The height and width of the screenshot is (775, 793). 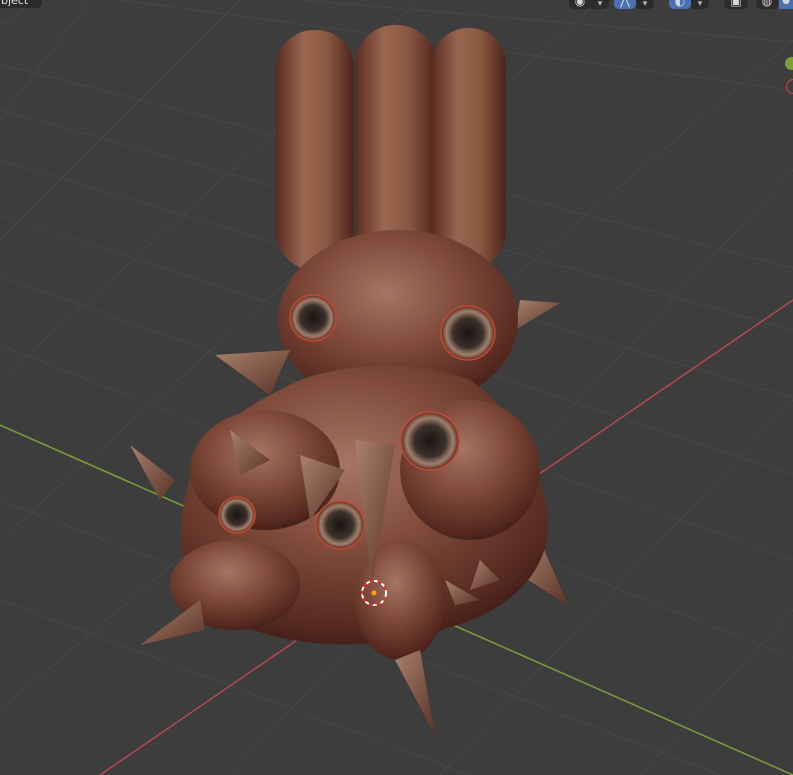 I want to click on overlay-dropdown-button: ▾, so click(x=700, y=4).